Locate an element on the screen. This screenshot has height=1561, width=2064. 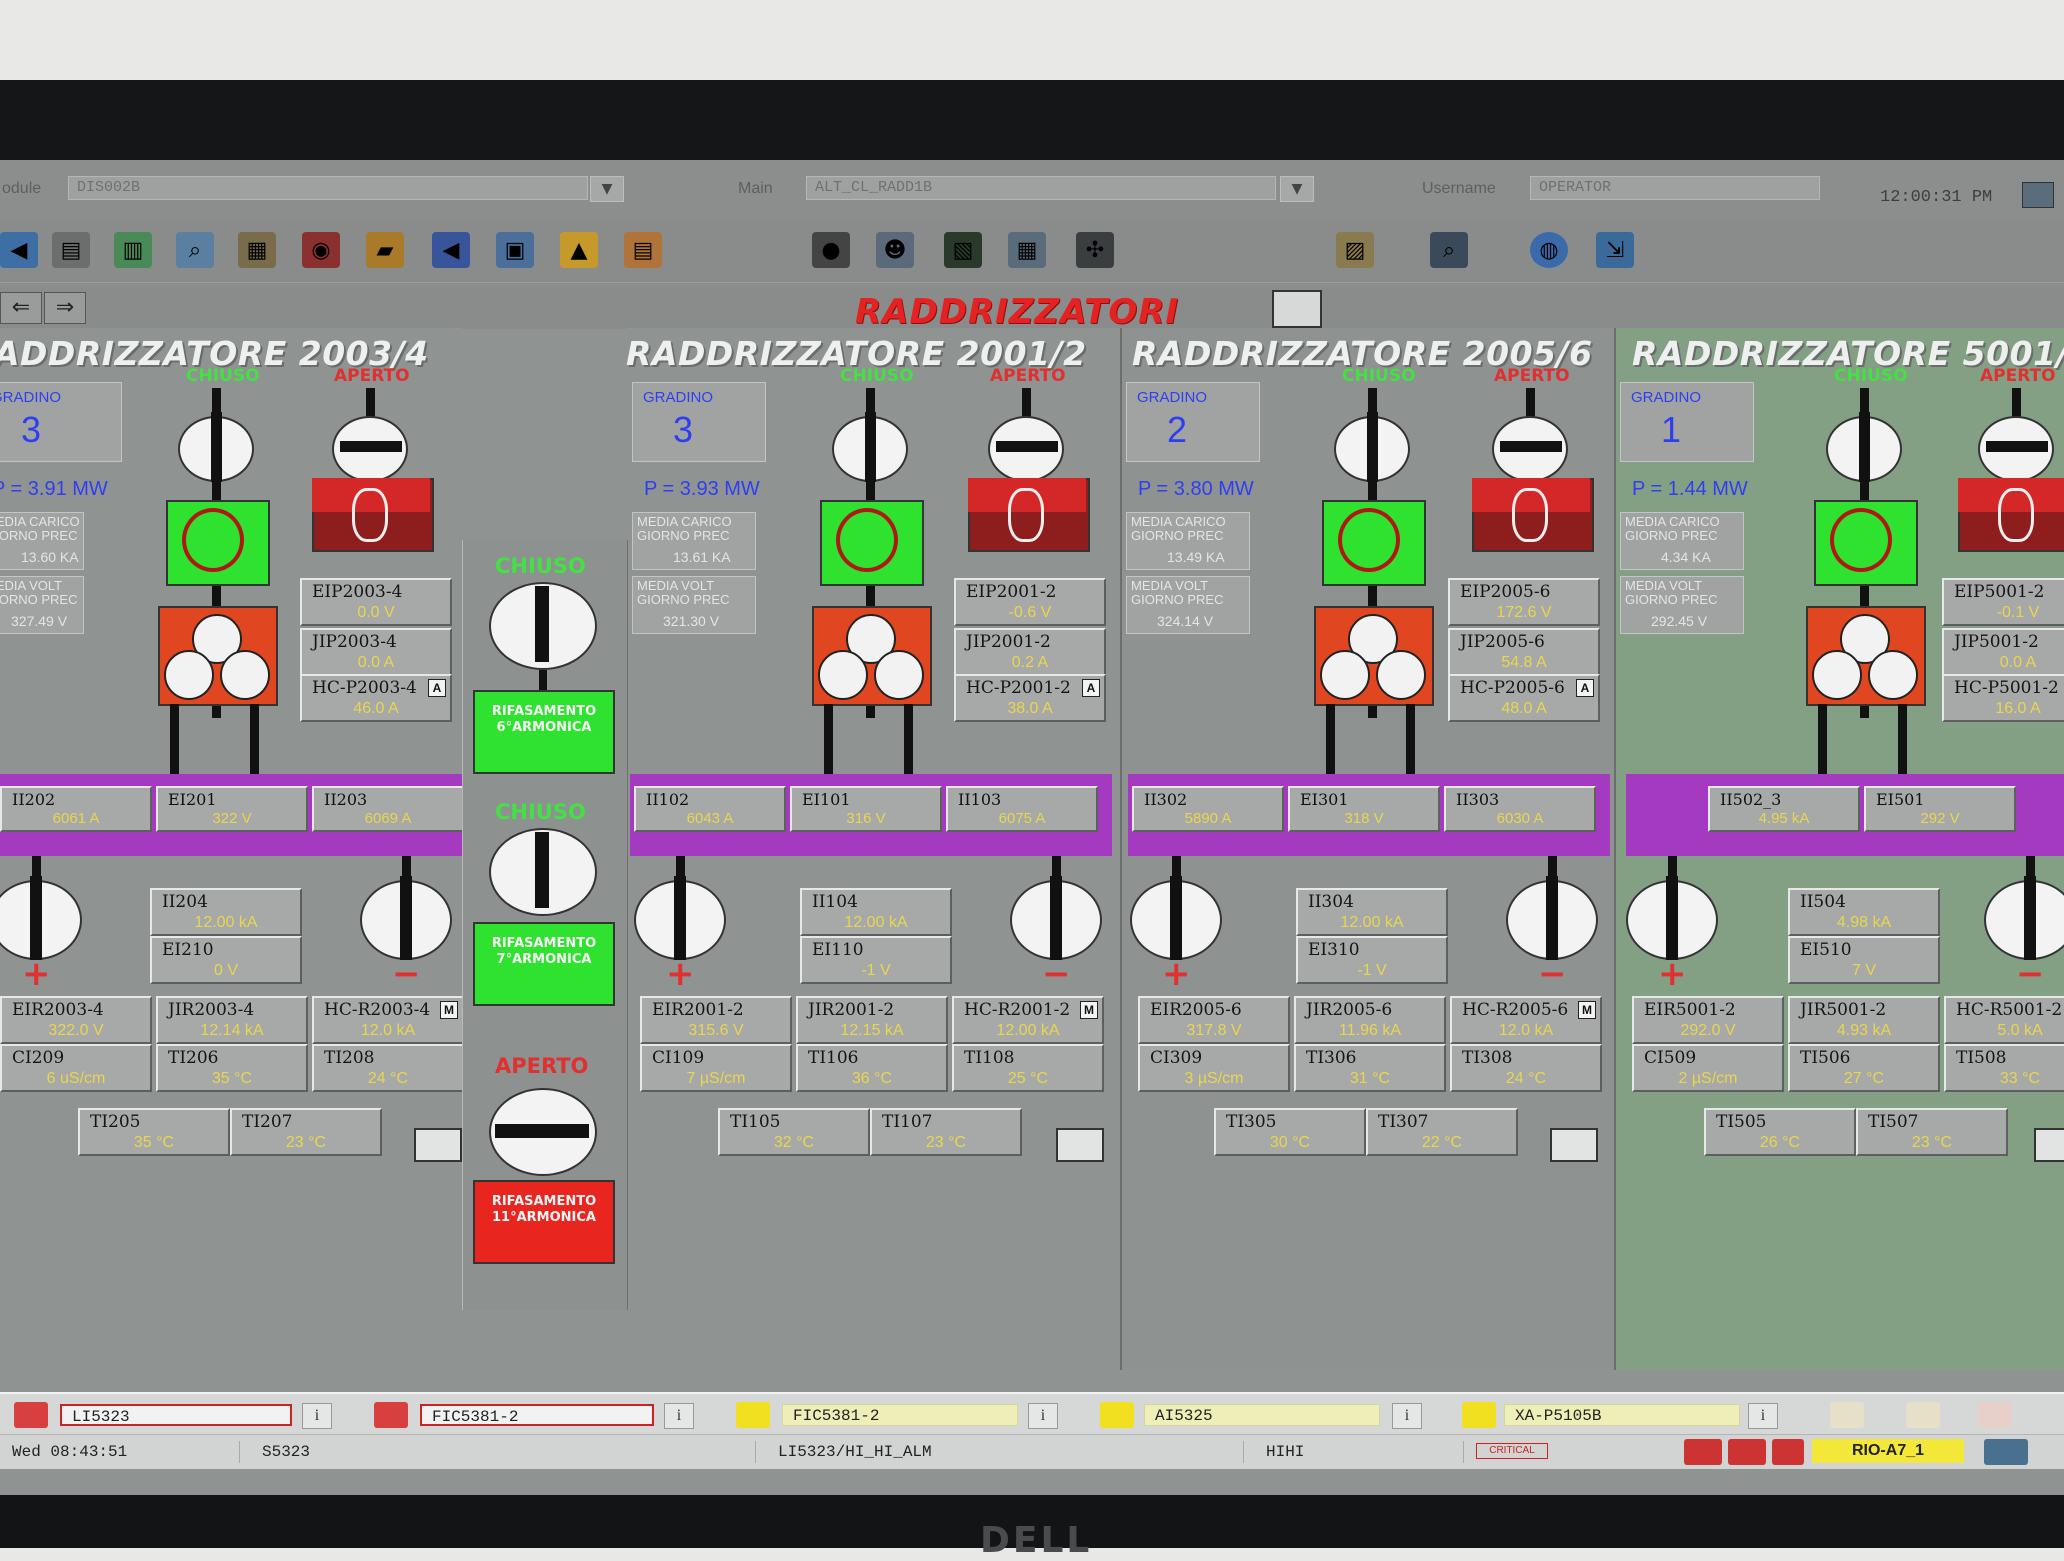
panel0-jir: JIR2003-4 12.14 kA is located at coordinates (232, 1020).